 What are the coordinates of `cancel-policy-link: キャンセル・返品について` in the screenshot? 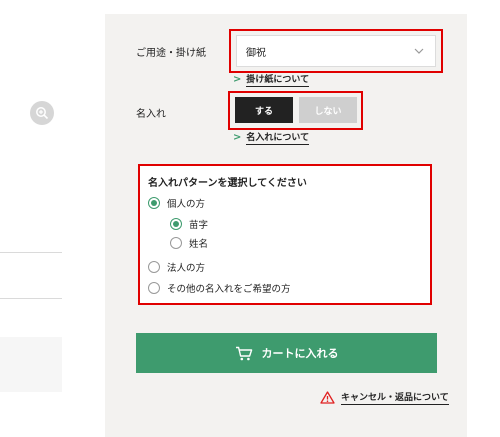 It's located at (384, 397).